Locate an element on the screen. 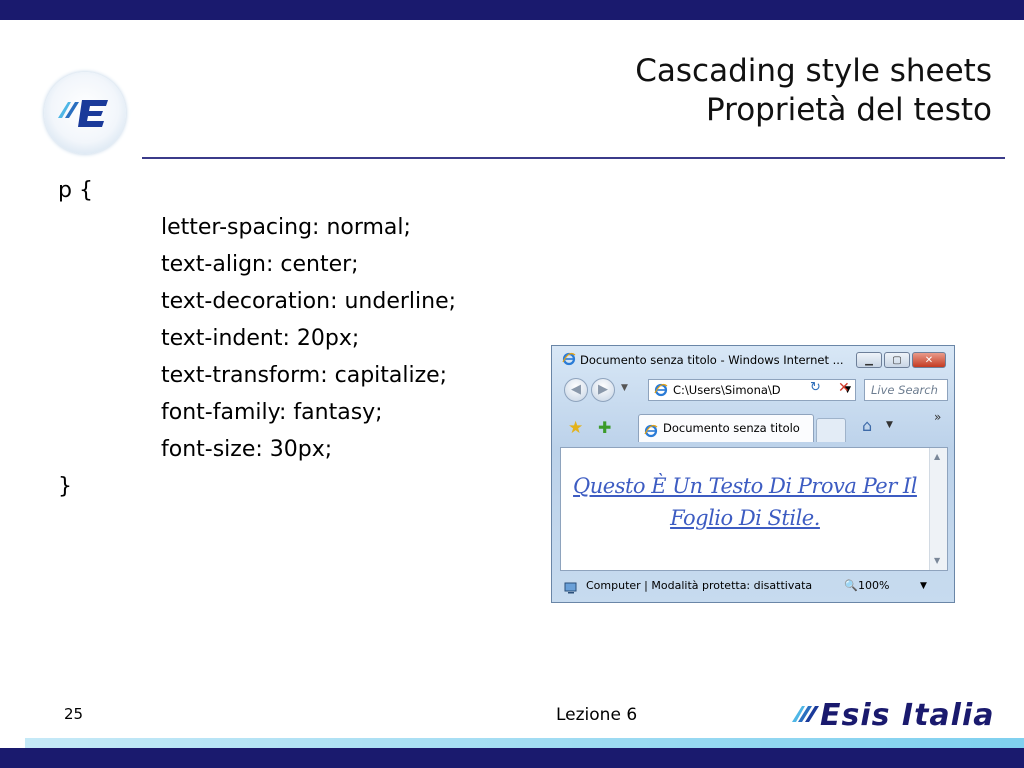 This screenshot has height=768, width=1024. new-tab-button is located at coordinates (831, 430).